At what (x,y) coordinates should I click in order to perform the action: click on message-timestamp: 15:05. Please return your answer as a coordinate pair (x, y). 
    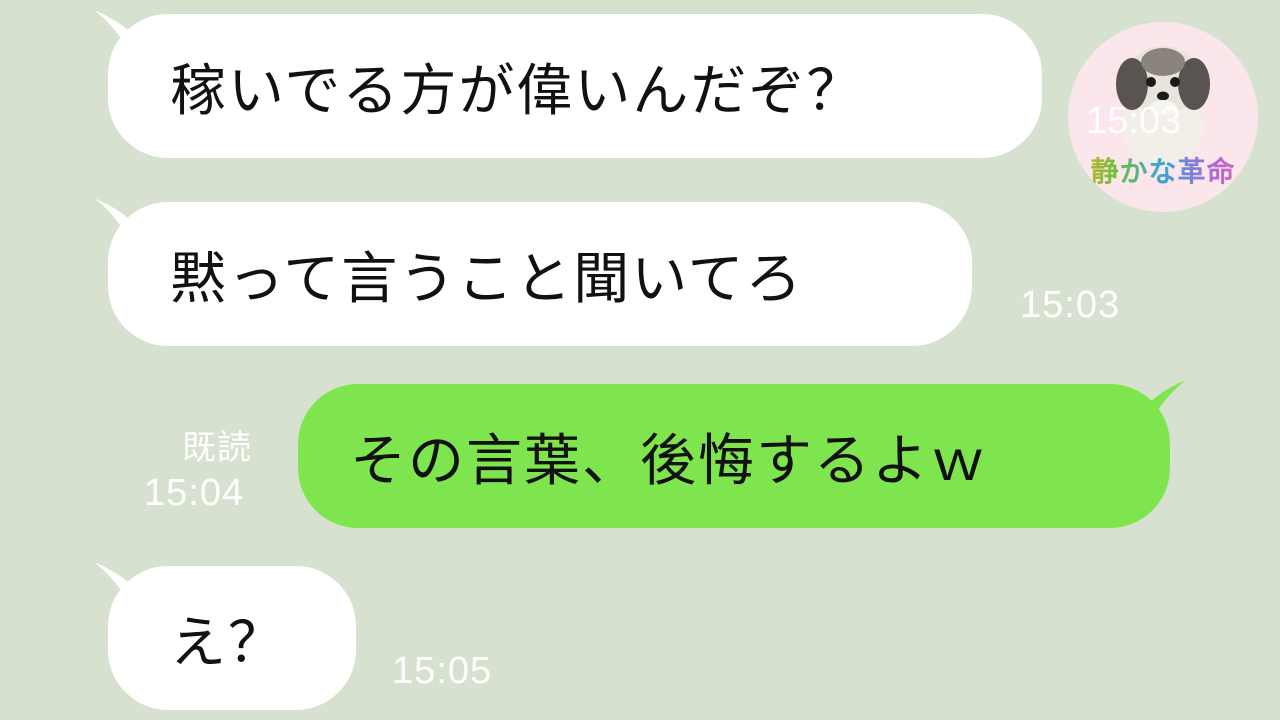
    Looking at the image, I should click on (442, 671).